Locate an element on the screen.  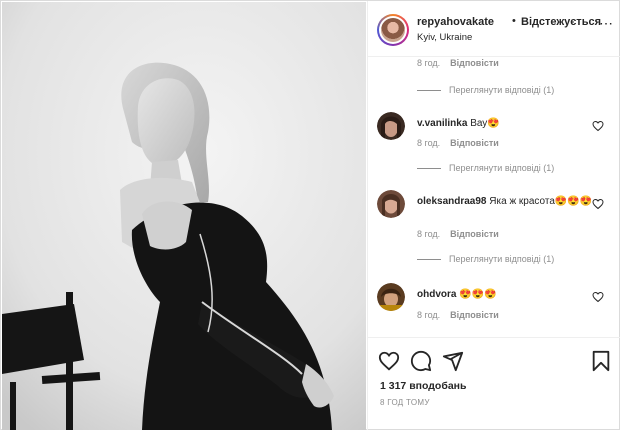
author-username: repyahovakate is located at coordinates (455, 22).